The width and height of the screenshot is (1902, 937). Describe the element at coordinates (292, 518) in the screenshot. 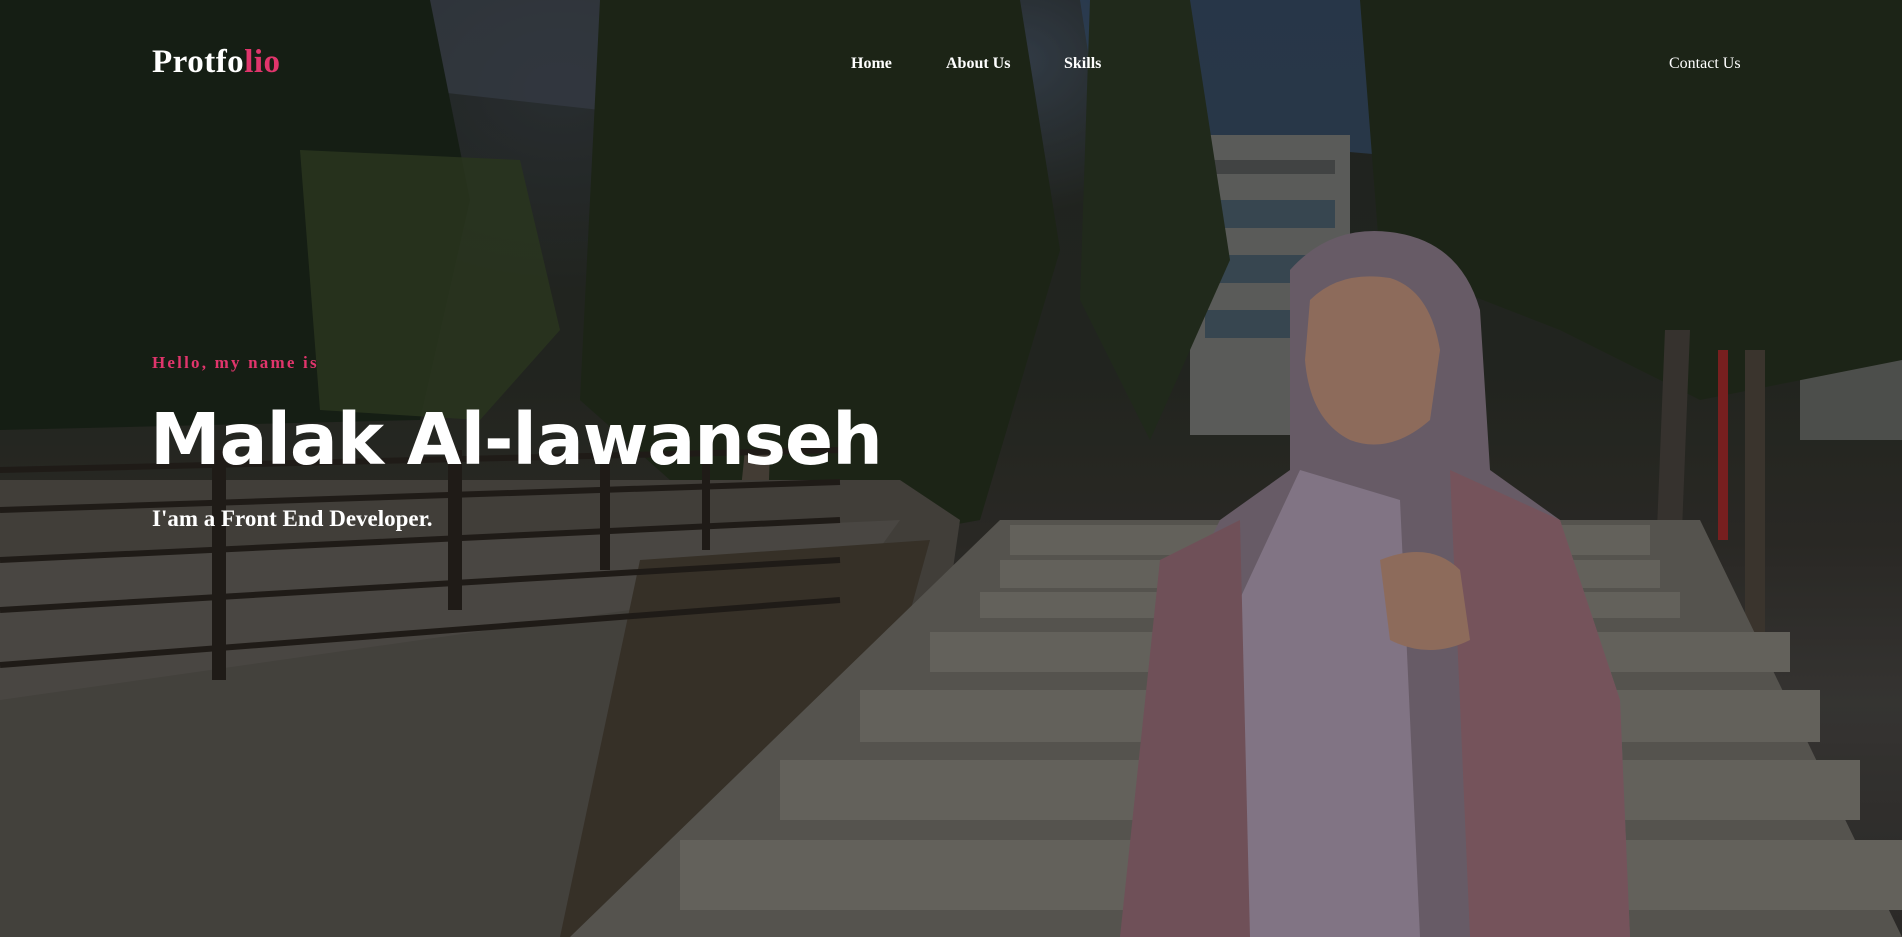

I see `hero-role: I'am a Front End Developer.` at that location.